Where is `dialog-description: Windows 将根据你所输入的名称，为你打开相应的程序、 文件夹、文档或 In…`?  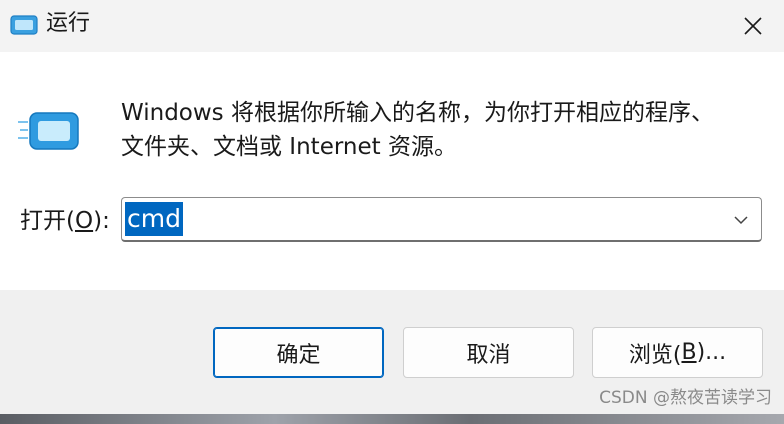 dialog-description: Windows 将根据你所输入的名称，为你打开相应的程序、 文件夹、文档或 In… is located at coordinates (431, 130).